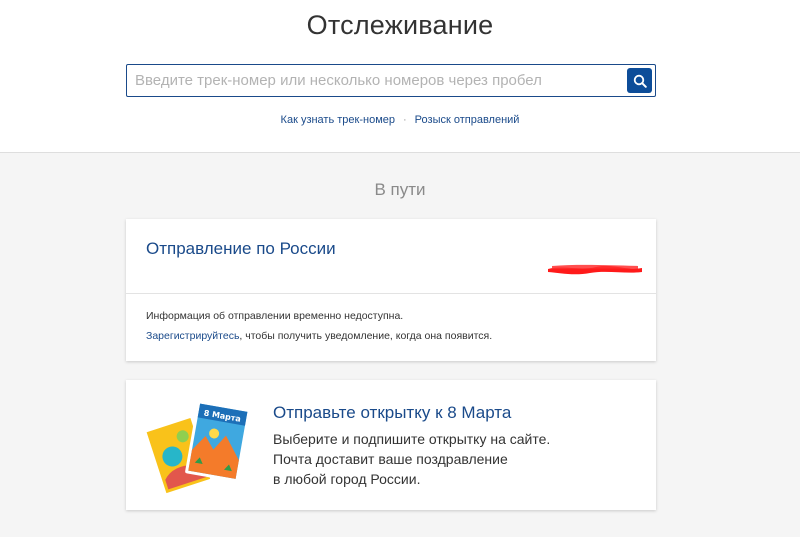 This screenshot has width=800, height=537. What do you see at coordinates (392, 413) in the screenshot?
I see `promo-title: Отправьте открытку к 8 Марта` at bounding box center [392, 413].